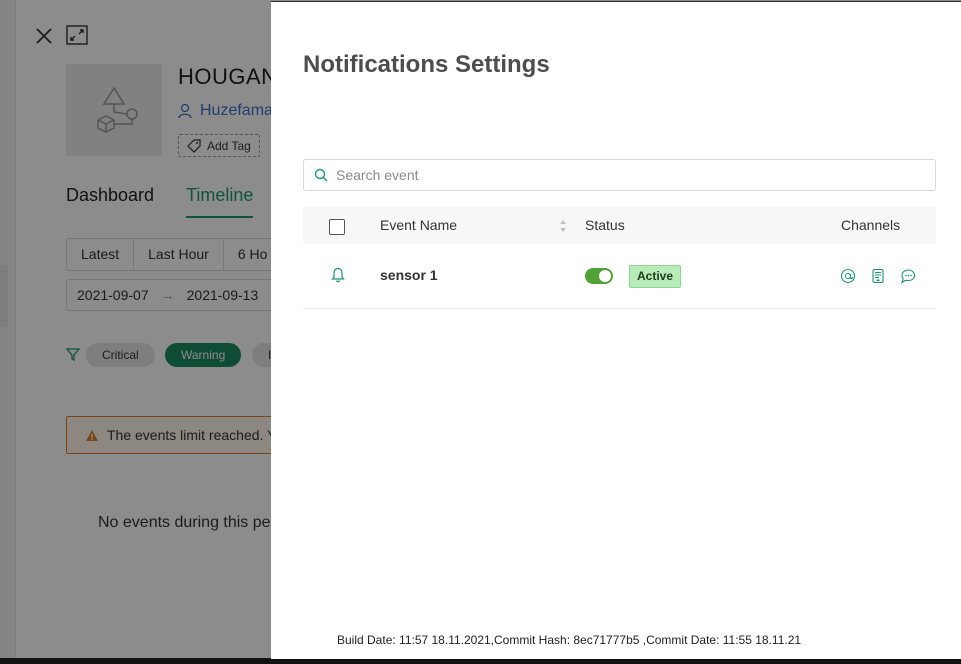 The image size is (961, 664). Describe the element at coordinates (338, 275) in the screenshot. I see `bell-icon` at that location.